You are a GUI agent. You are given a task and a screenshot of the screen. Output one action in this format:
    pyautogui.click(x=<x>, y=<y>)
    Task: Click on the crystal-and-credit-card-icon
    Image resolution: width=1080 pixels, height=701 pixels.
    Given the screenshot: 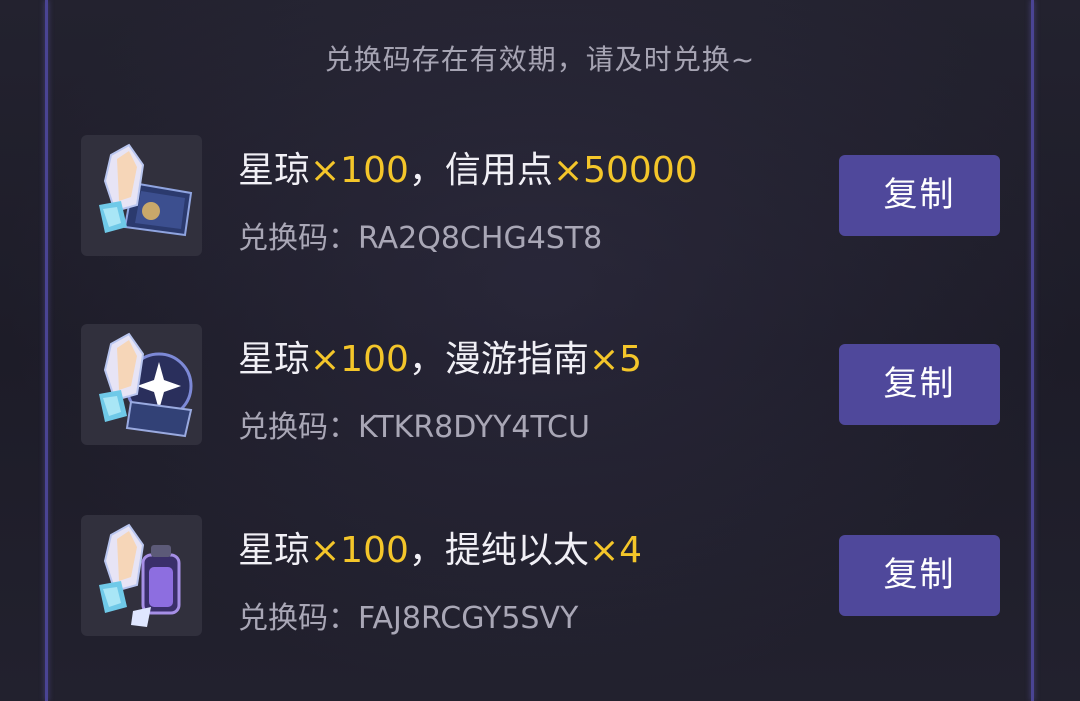 What is the action you would take?
    pyautogui.click(x=141, y=195)
    